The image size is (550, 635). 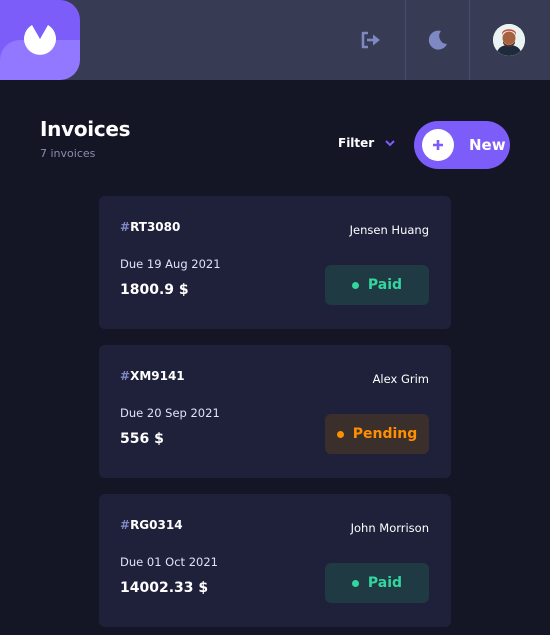 I want to click on avatar, so click(x=509, y=40).